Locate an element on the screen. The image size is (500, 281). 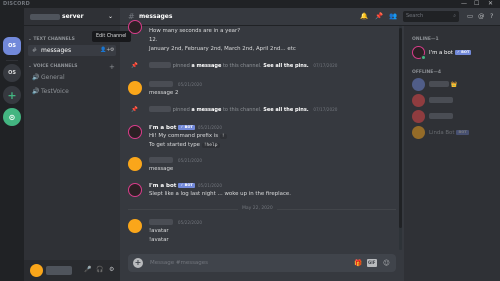
message-composer: + Message #messages 🎁 GIF ☺ is located at coordinates (262, 263).